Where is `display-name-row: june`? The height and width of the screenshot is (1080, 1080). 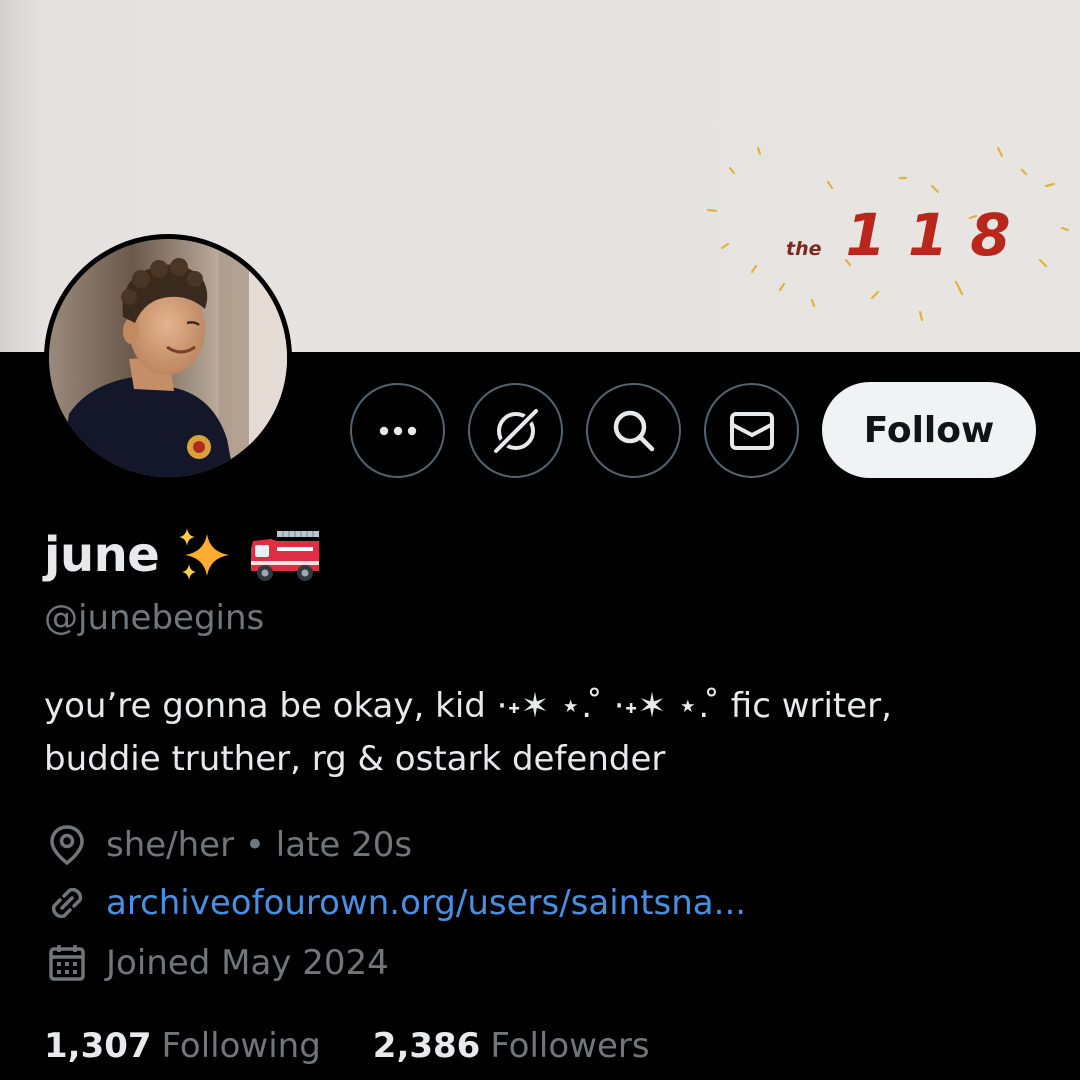 display-name-row: june is located at coordinates (183, 555).